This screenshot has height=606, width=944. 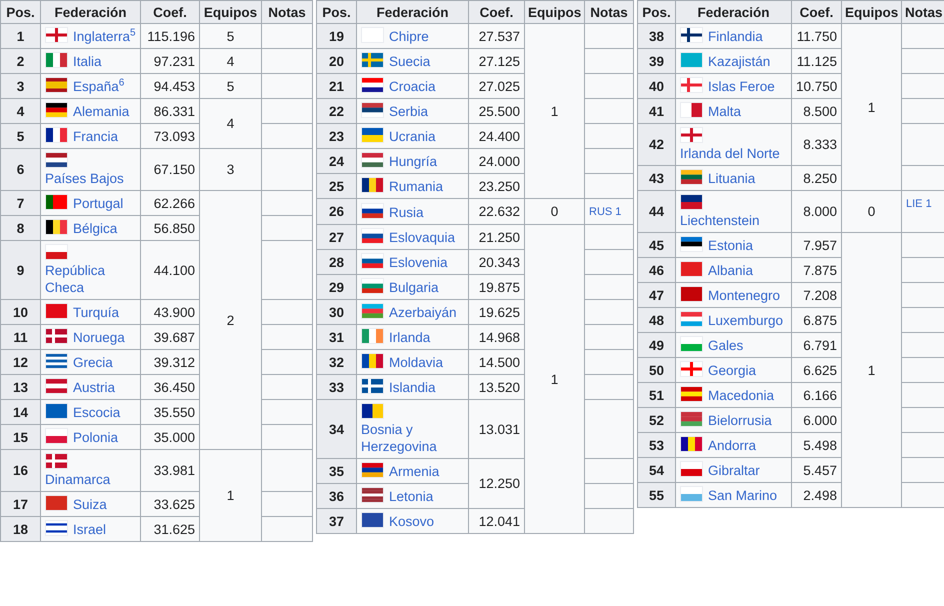 What do you see at coordinates (20, 471) in the screenshot?
I see `position-cell: 16` at bounding box center [20, 471].